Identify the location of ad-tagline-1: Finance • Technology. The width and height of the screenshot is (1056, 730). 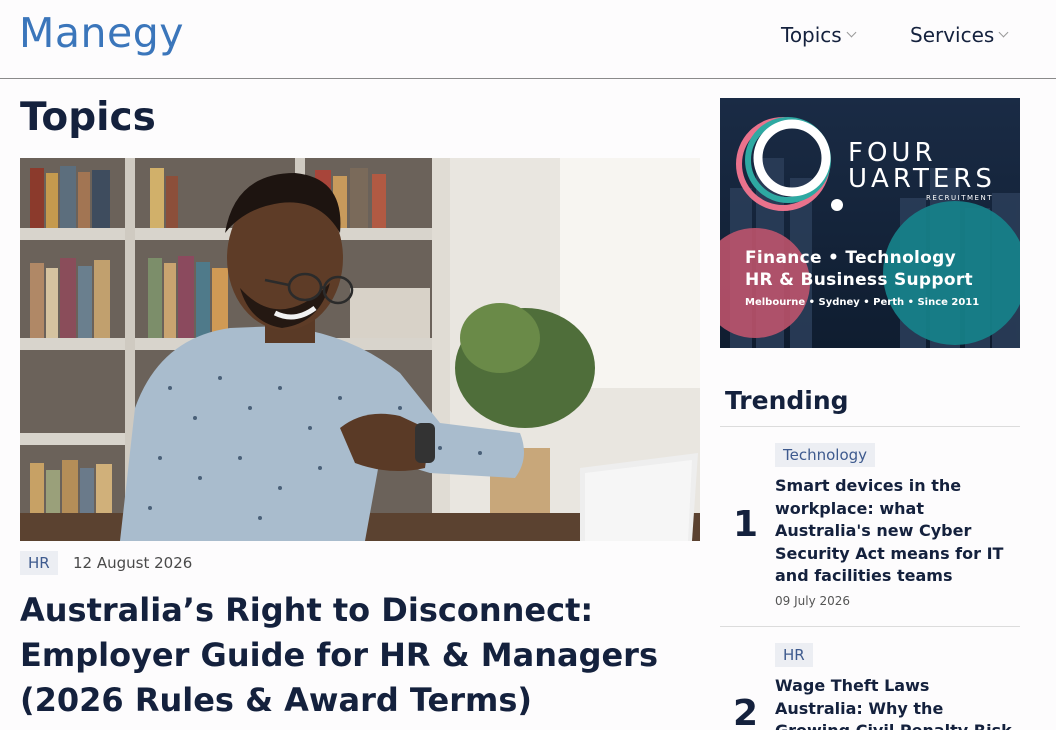
(851, 258).